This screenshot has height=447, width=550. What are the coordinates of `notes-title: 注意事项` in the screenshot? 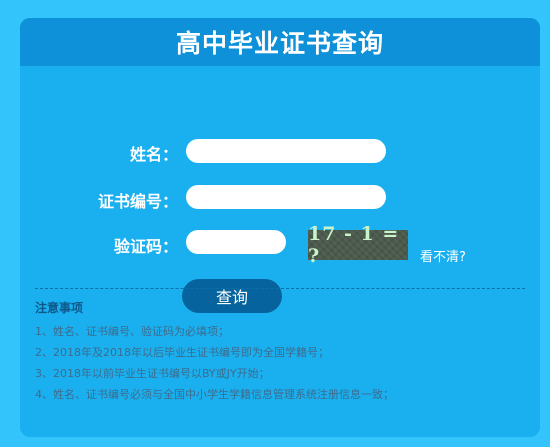 It's located at (59, 308).